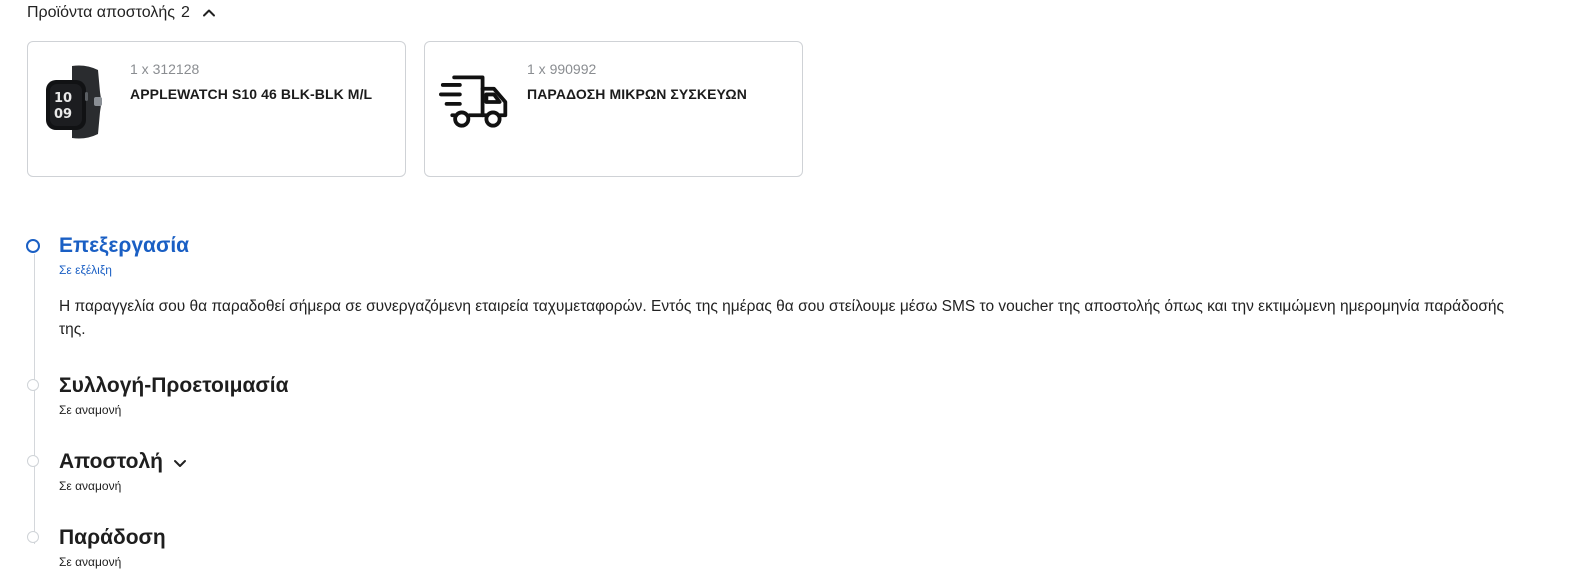 The height and width of the screenshot is (577, 1573). Describe the element at coordinates (33, 246) in the screenshot. I see `active-step-indicator` at that location.